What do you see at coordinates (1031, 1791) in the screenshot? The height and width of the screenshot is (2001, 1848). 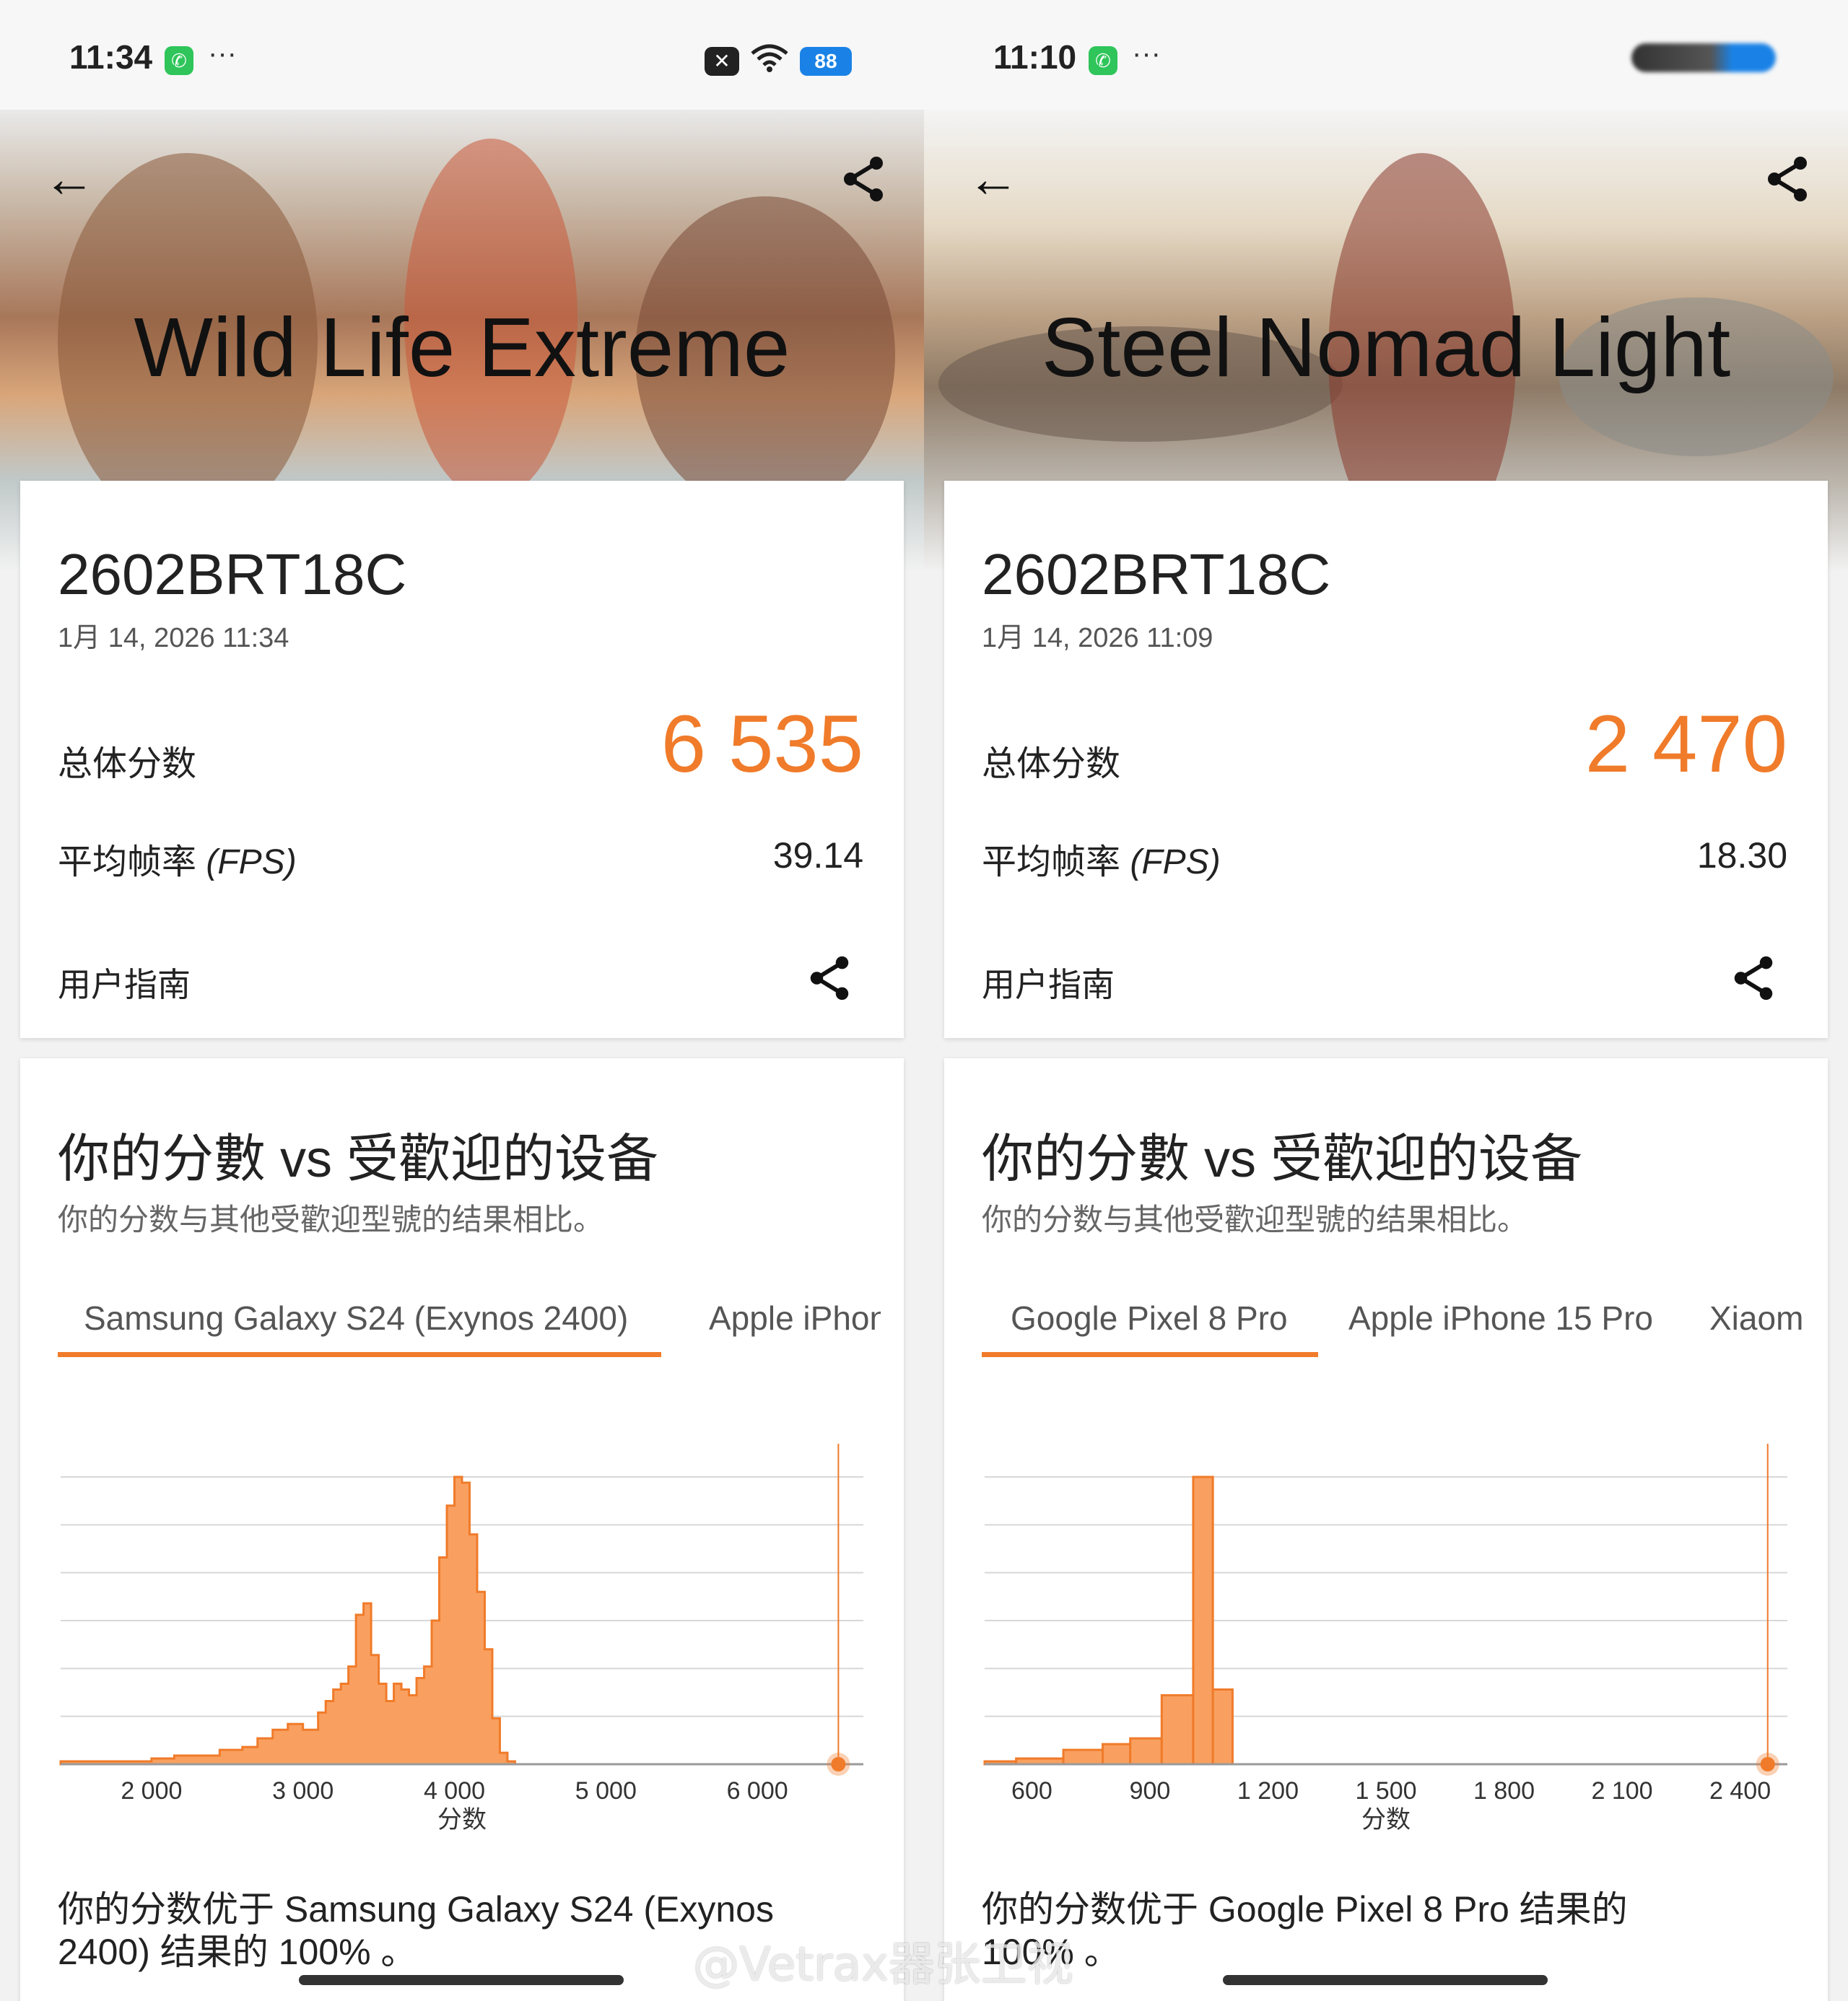 I see `x-tick-label: 600` at bounding box center [1031, 1791].